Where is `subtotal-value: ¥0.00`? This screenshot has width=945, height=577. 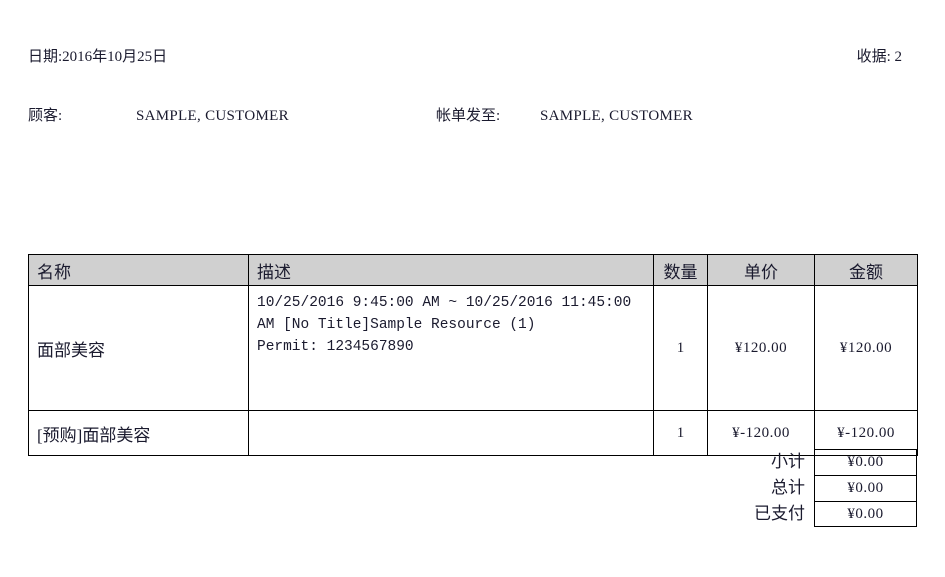 subtotal-value: ¥0.00 is located at coordinates (865, 462).